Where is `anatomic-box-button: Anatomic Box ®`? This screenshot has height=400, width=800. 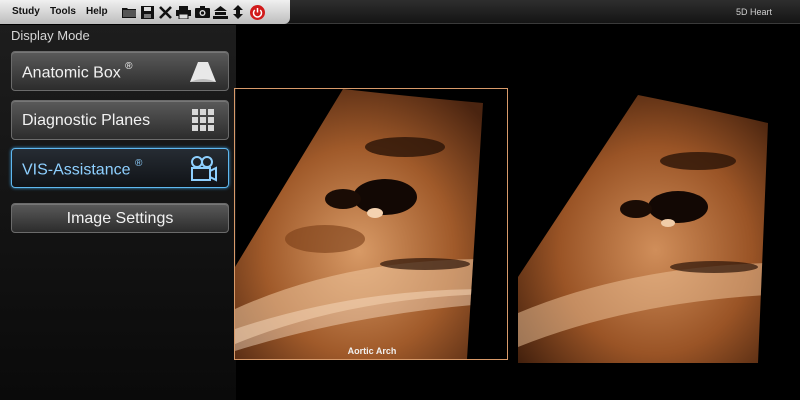 anatomic-box-button: Anatomic Box ® is located at coordinates (120, 71).